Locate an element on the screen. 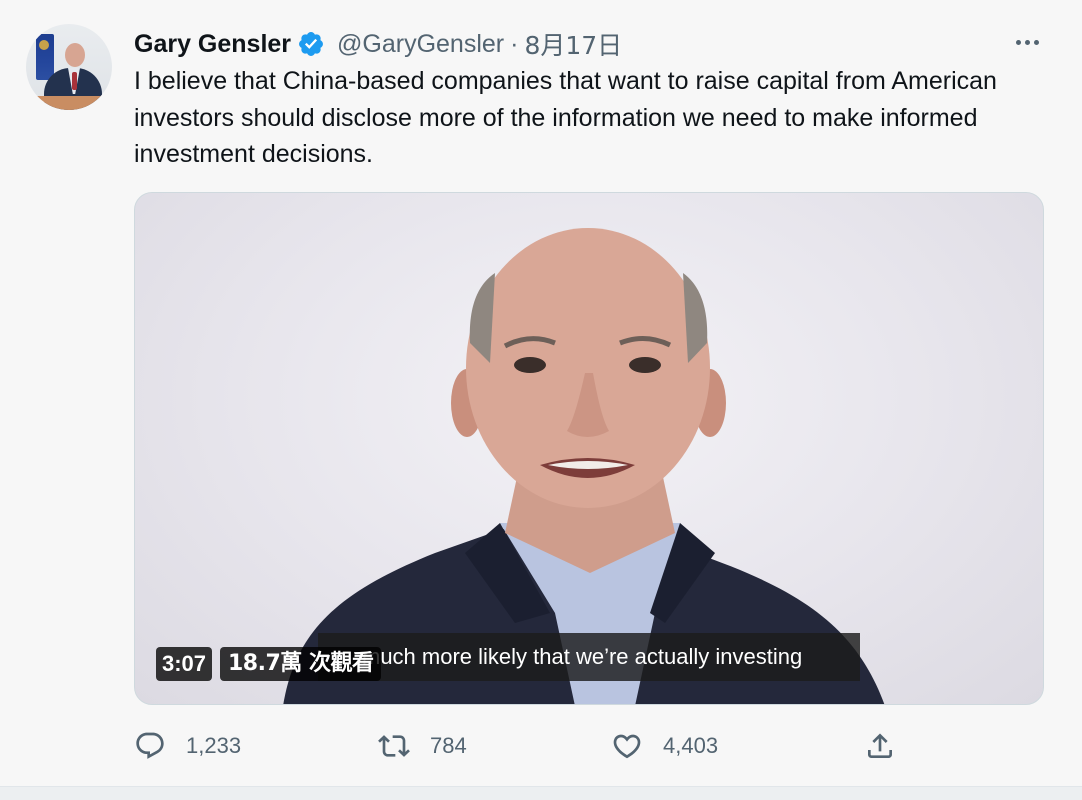 This screenshot has width=1082, height=800. share-button is located at coordinates (880, 746).